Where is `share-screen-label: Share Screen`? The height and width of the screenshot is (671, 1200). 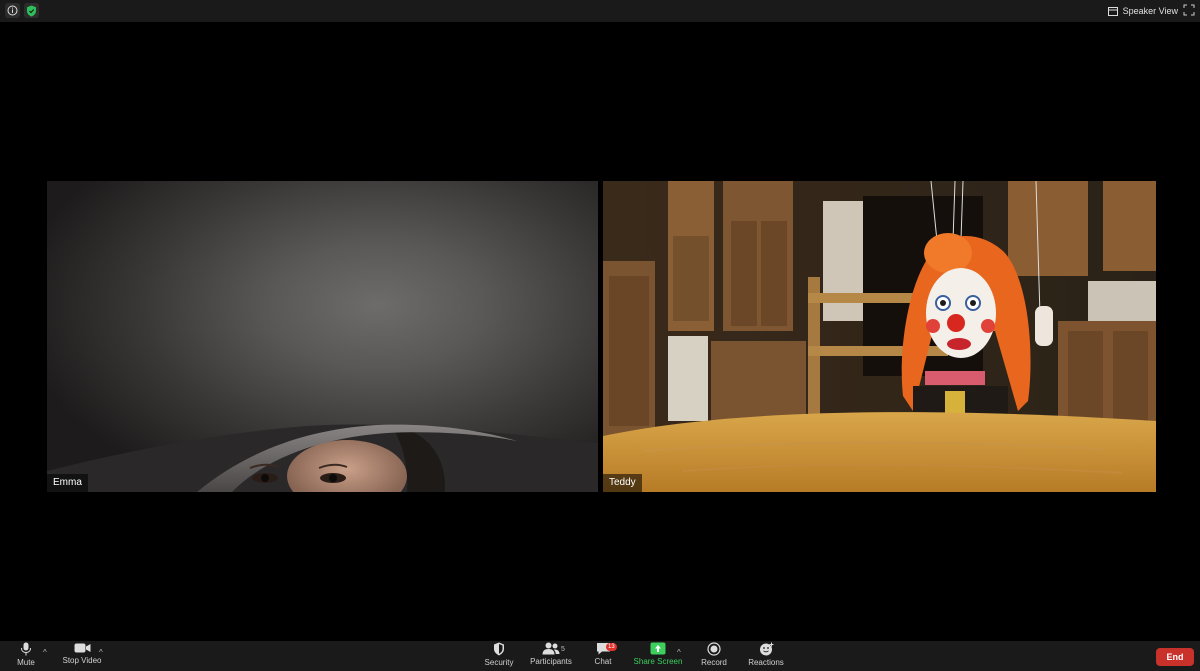
share-screen-label: Share Screen is located at coordinates (658, 661).